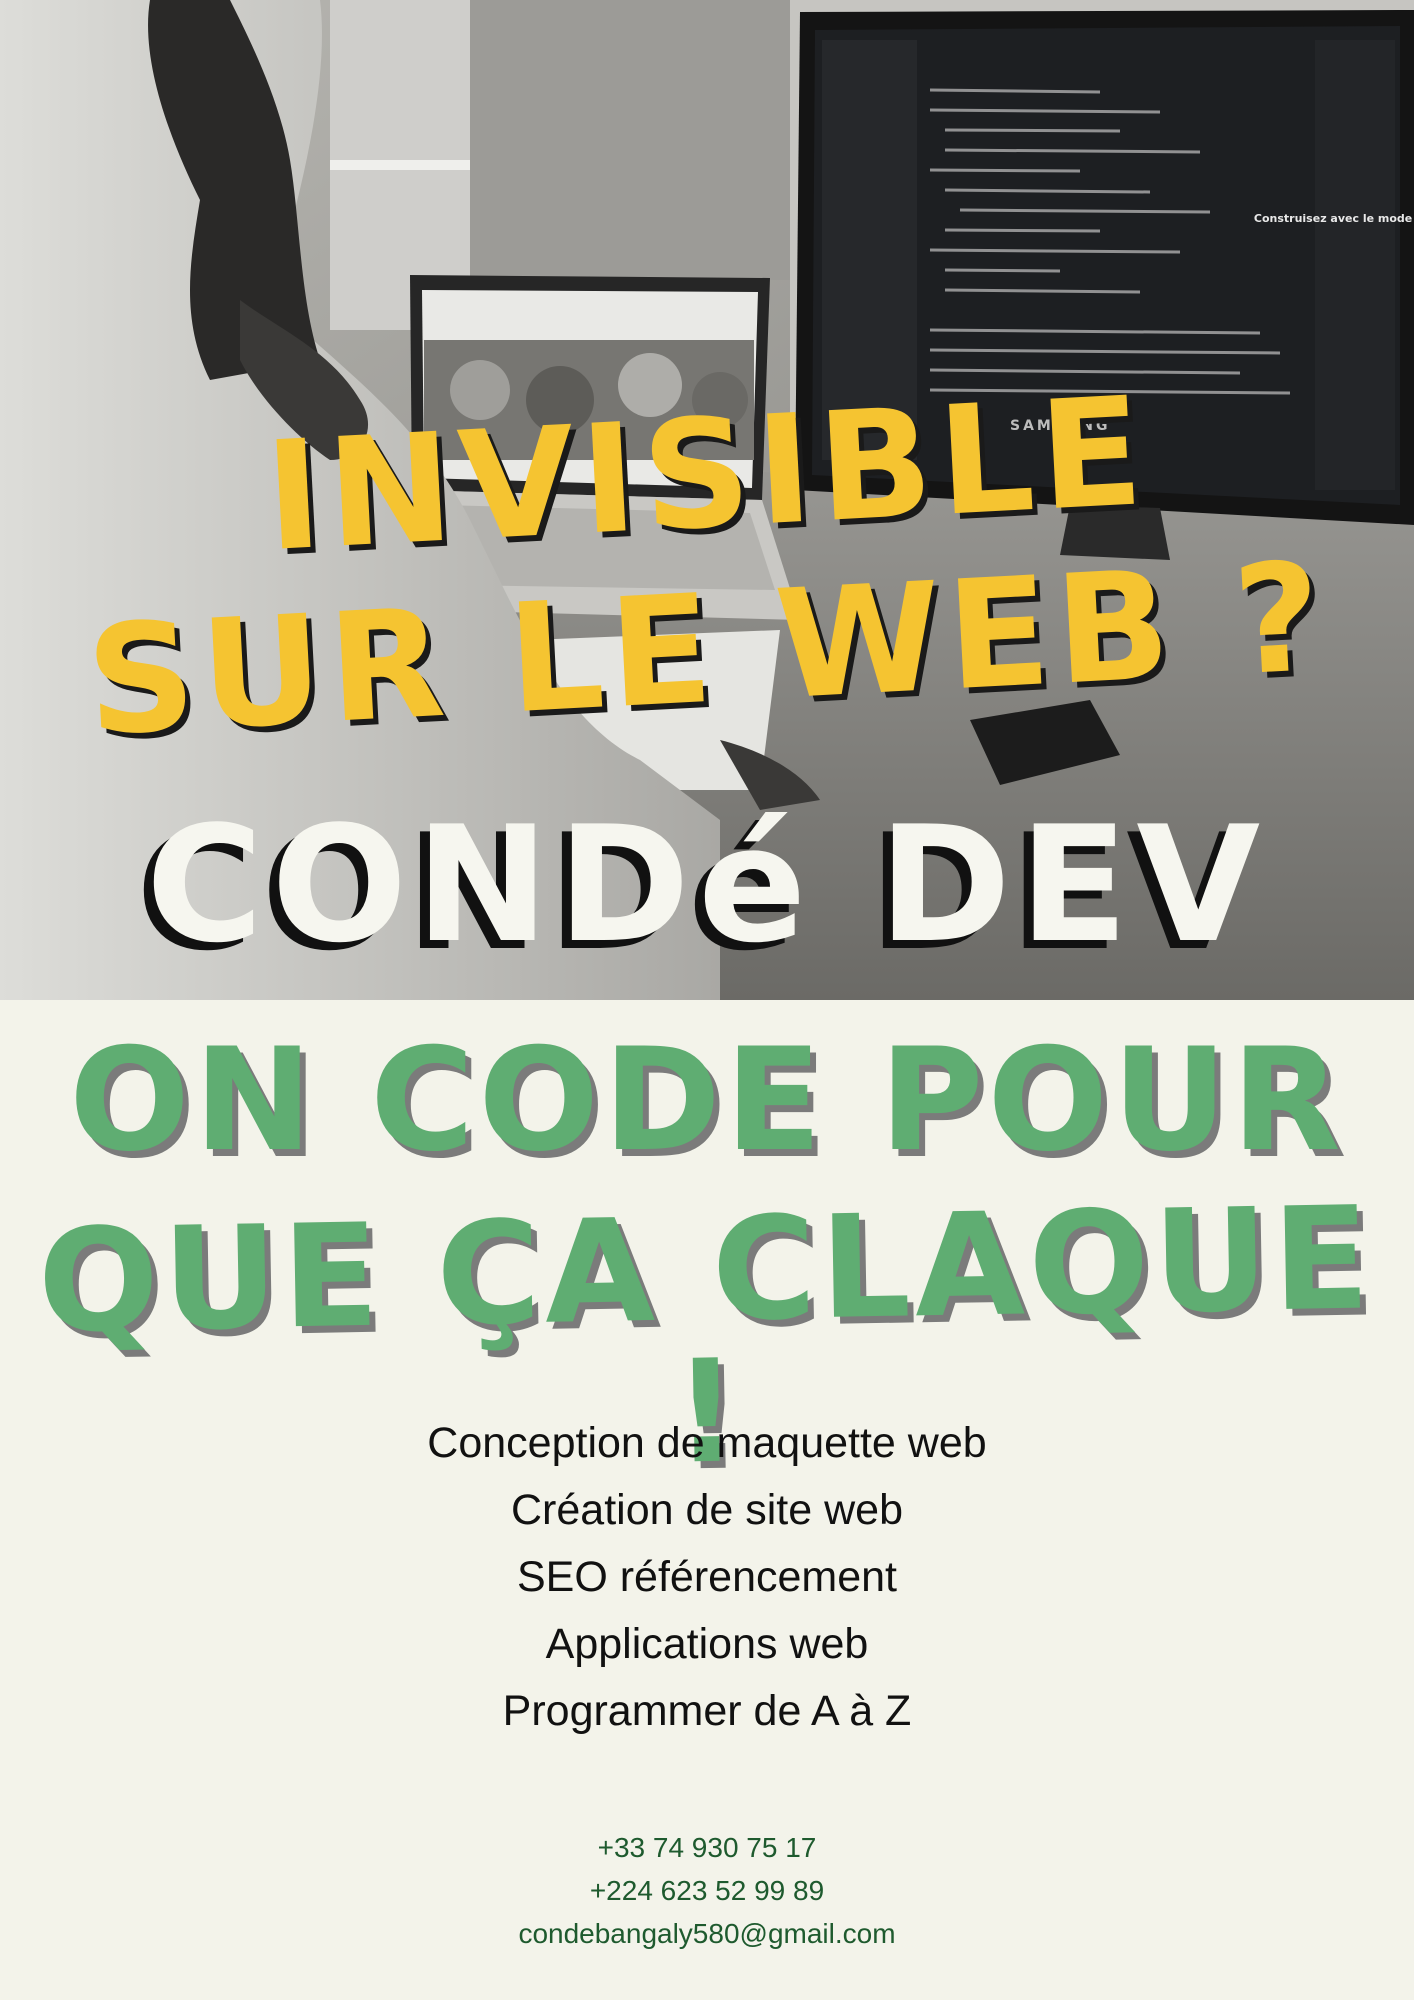 Image resolution: width=1414 pixels, height=2000 pixels. Describe the element at coordinates (630, 140) in the screenshot. I see `cork-board` at that location.